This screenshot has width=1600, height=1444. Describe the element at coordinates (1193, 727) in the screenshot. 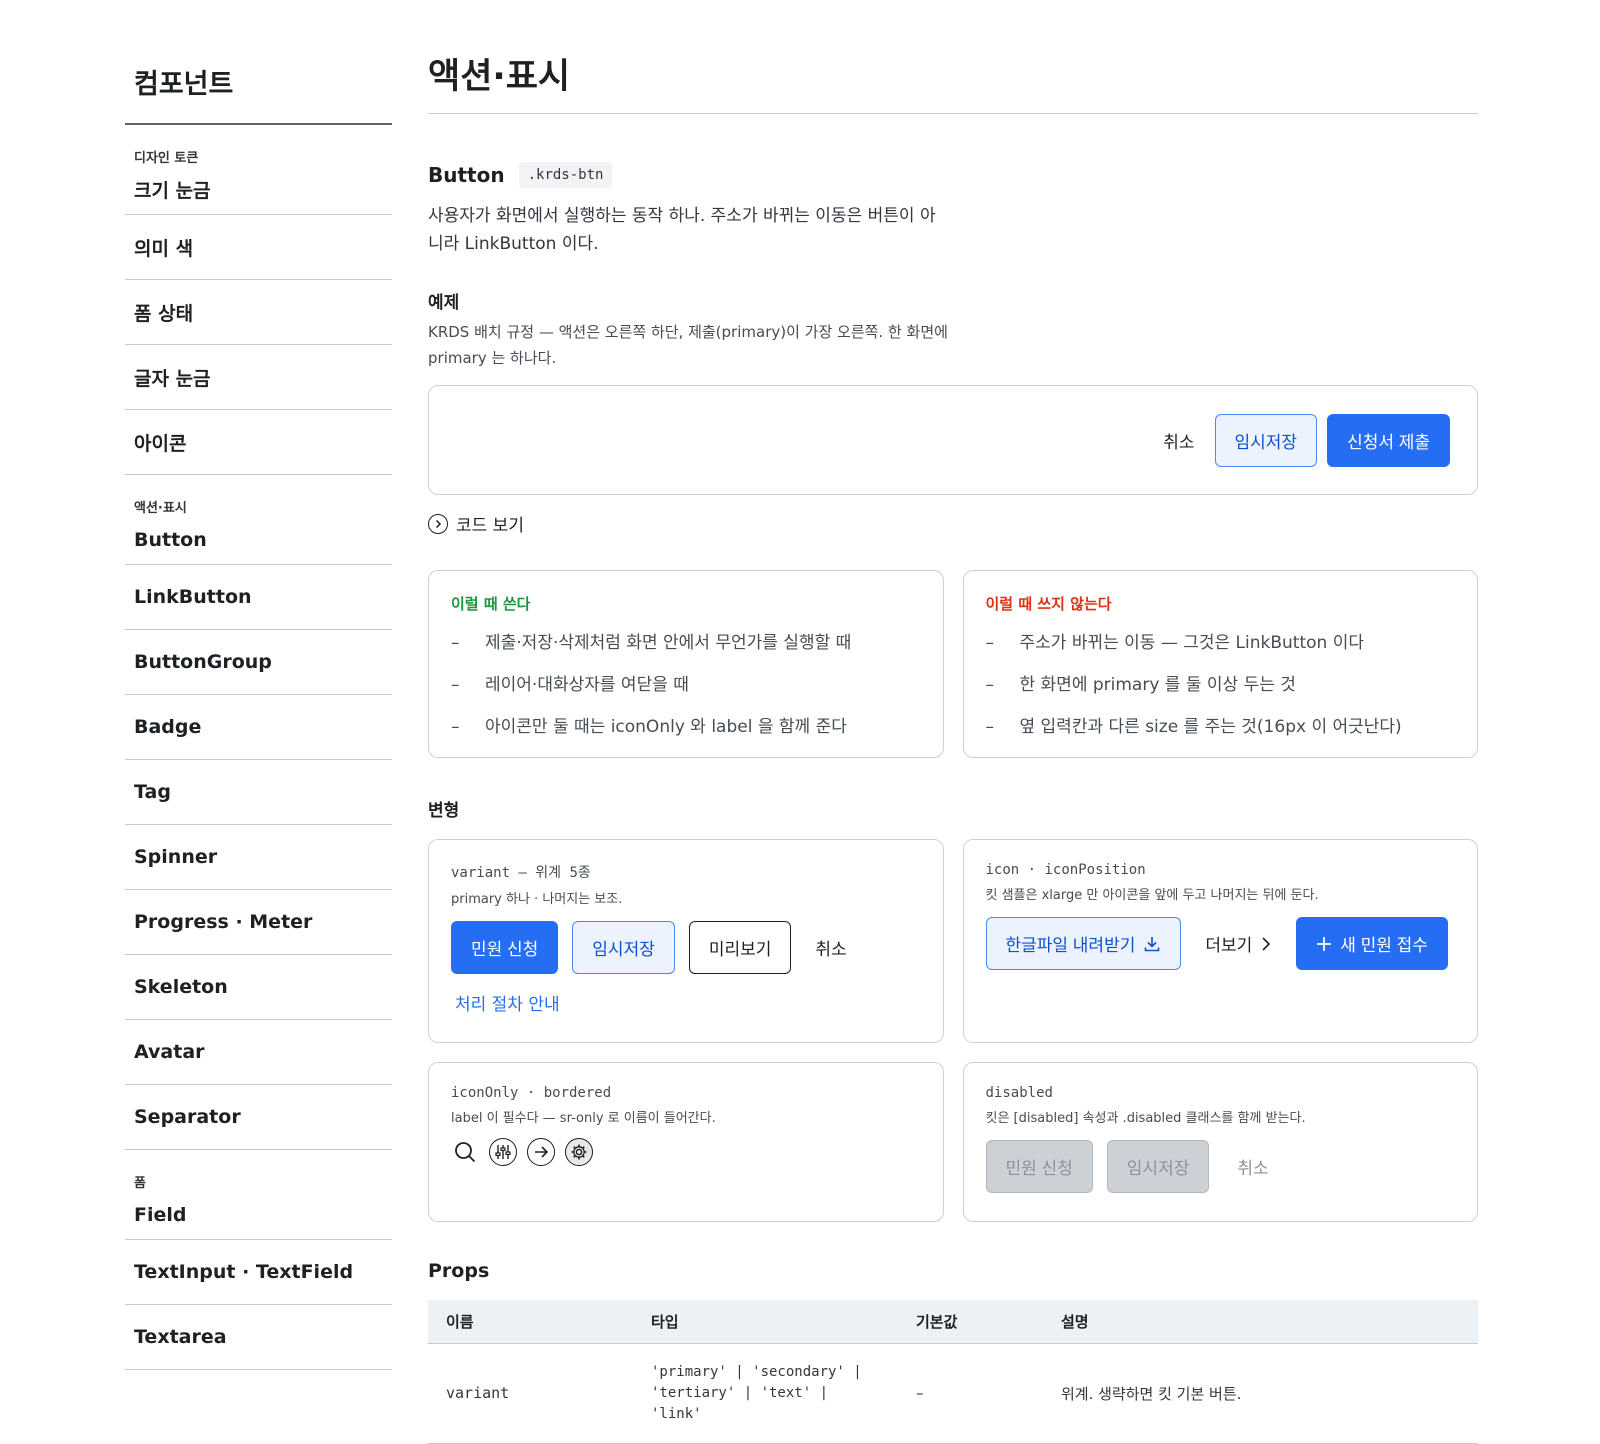

I see `list-item: – 옆 입력칸과 다른 size 를 주는 것(16px 이 어긋난다)` at that location.